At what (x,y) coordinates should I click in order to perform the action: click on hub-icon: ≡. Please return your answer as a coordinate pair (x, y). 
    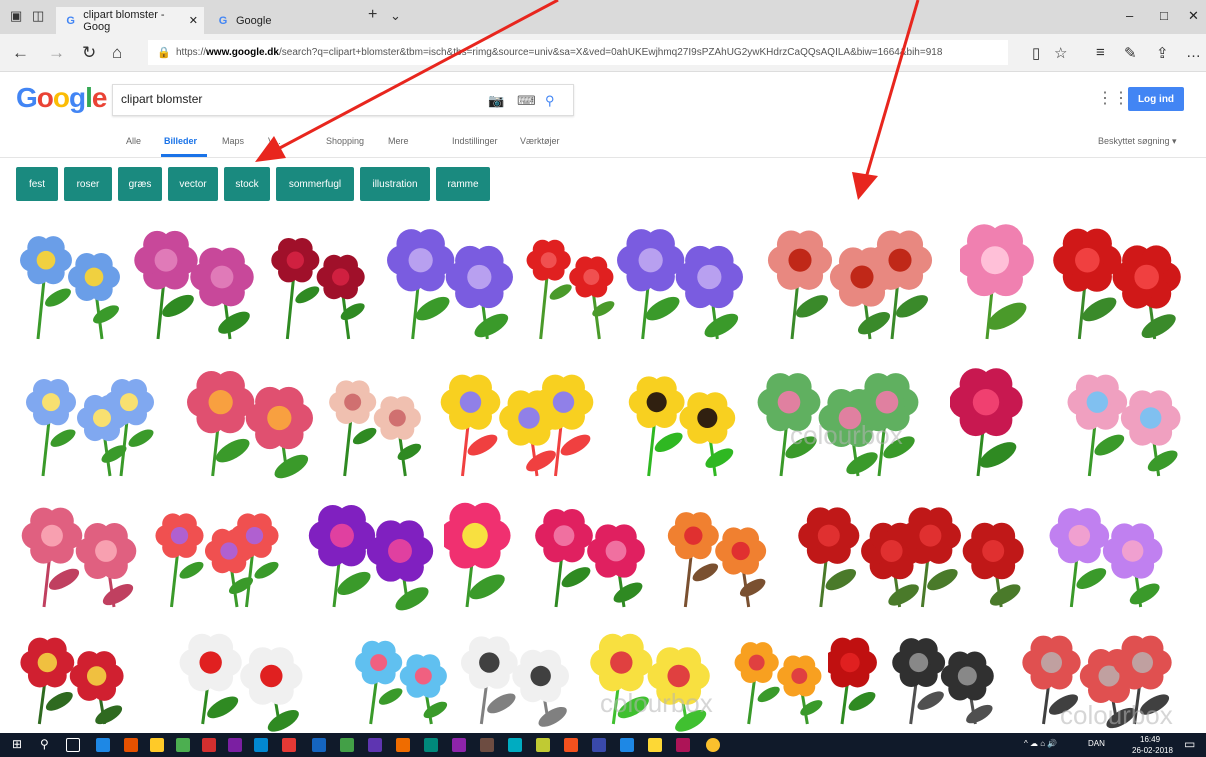
    Looking at the image, I should click on (1100, 52).